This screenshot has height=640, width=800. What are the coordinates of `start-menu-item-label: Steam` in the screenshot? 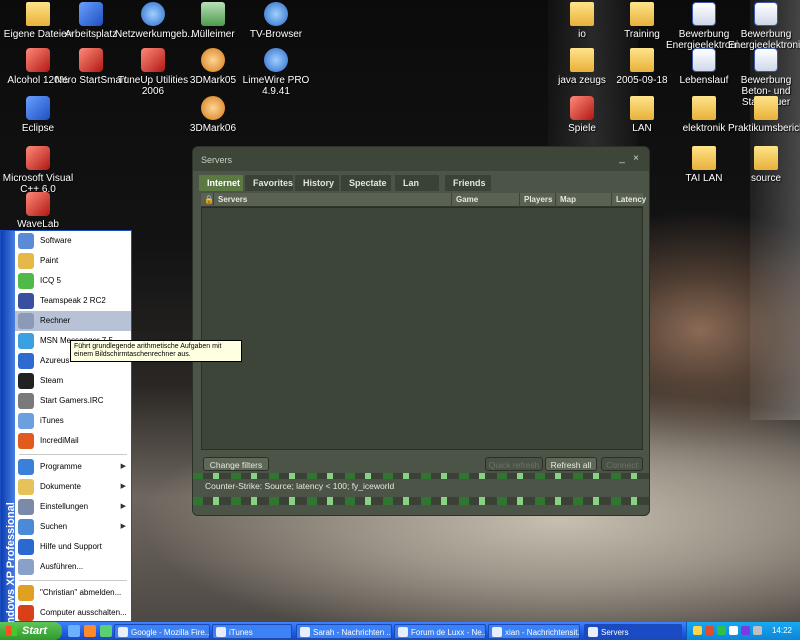 It's located at (52, 380).